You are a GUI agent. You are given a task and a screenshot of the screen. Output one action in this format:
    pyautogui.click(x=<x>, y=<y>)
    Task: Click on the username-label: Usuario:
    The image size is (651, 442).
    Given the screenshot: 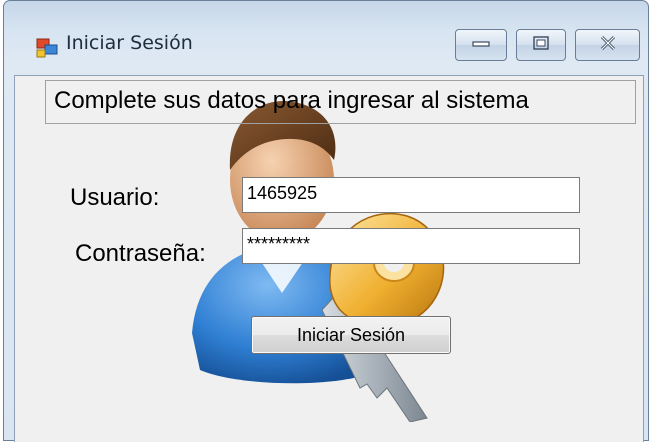 What is the action you would take?
    pyautogui.click(x=115, y=197)
    